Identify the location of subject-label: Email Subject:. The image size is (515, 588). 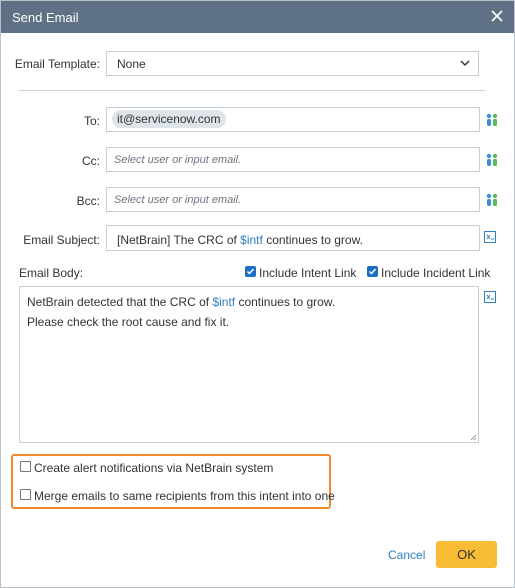
(61, 240).